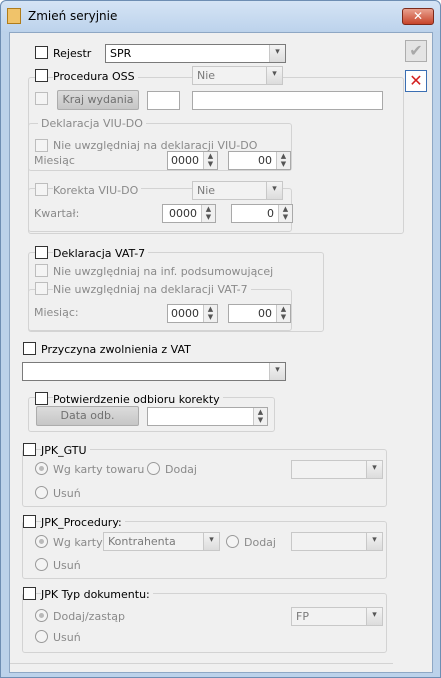 The height and width of the screenshot is (678, 441). Describe the element at coordinates (138, 399) in the screenshot. I see `correction-receipt-label: Potwierdzenie odbioru korekty` at that location.